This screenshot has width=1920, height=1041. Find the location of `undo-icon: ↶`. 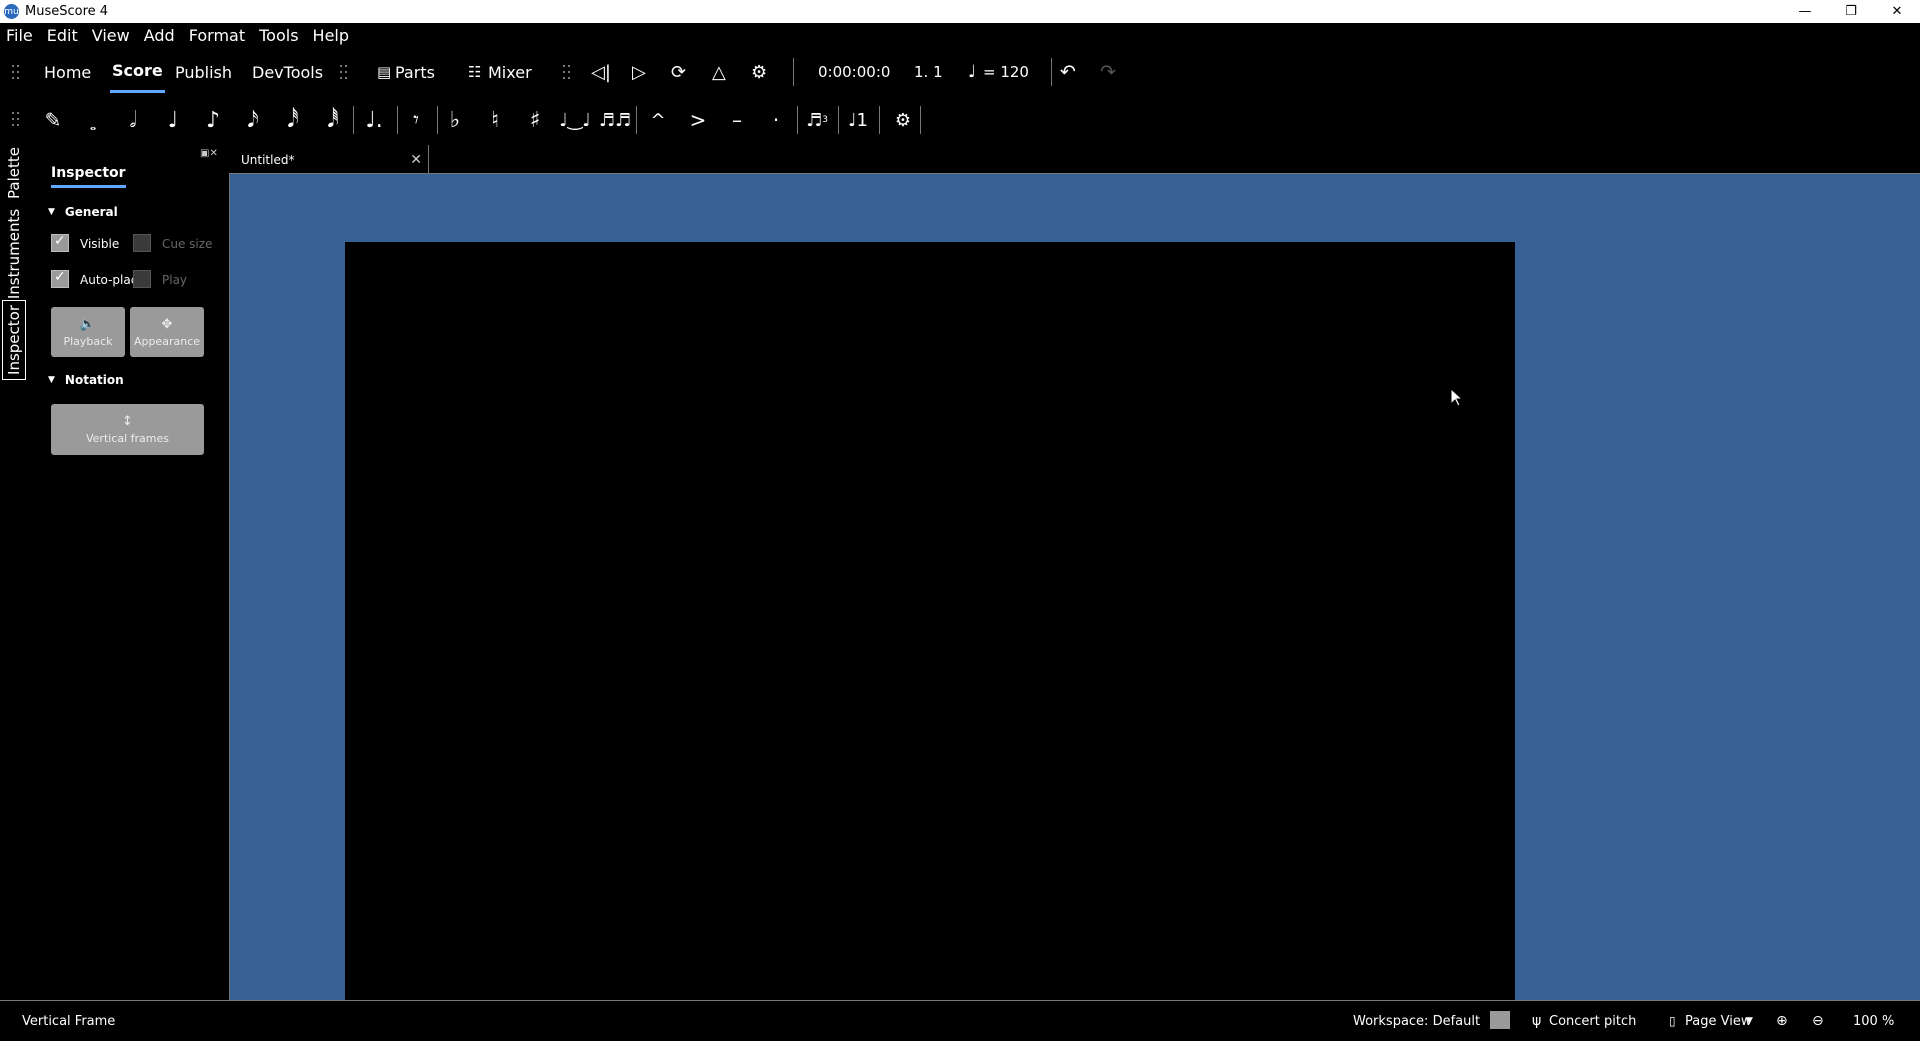

undo-icon: ↶ is located at coordinates (1068, 72).